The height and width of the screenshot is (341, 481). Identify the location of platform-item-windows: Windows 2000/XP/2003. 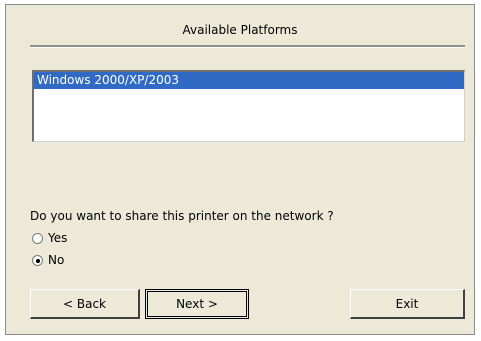
(249, 80).